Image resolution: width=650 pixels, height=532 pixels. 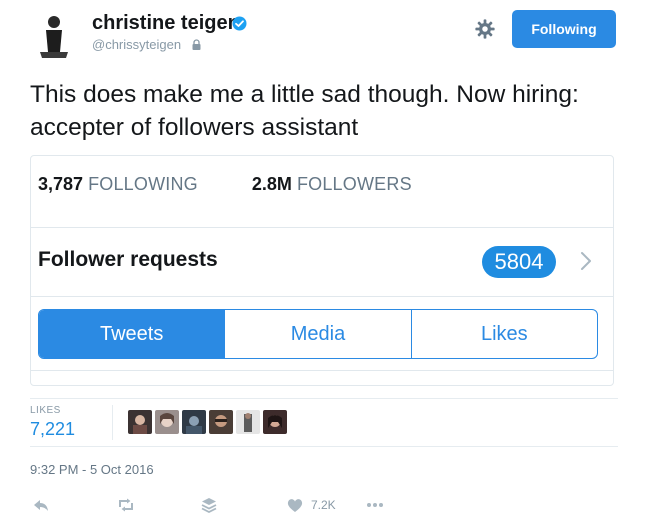 I want to click on stats-row: 3,787 FOLLOWING 2.8M FOLLOWERS, so click(x=225, y=184).